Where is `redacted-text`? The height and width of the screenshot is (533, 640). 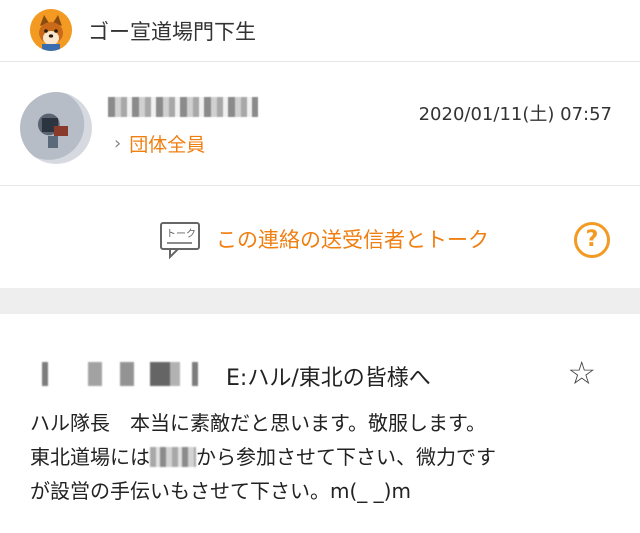
redacted-text is located at coordinates (173, 457).